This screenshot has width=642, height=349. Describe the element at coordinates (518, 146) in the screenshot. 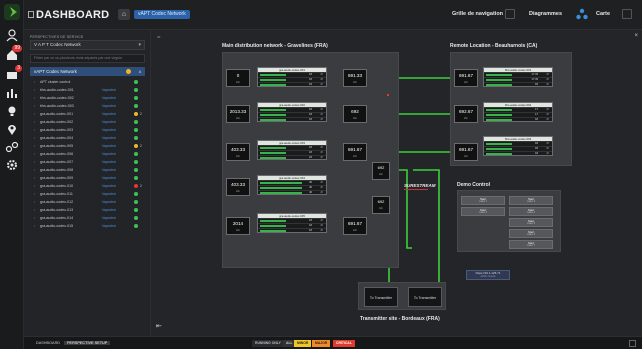

I see `codec-panel: bhs-audio-codec-003 18 dB 18 dB 18 dB` at that location.